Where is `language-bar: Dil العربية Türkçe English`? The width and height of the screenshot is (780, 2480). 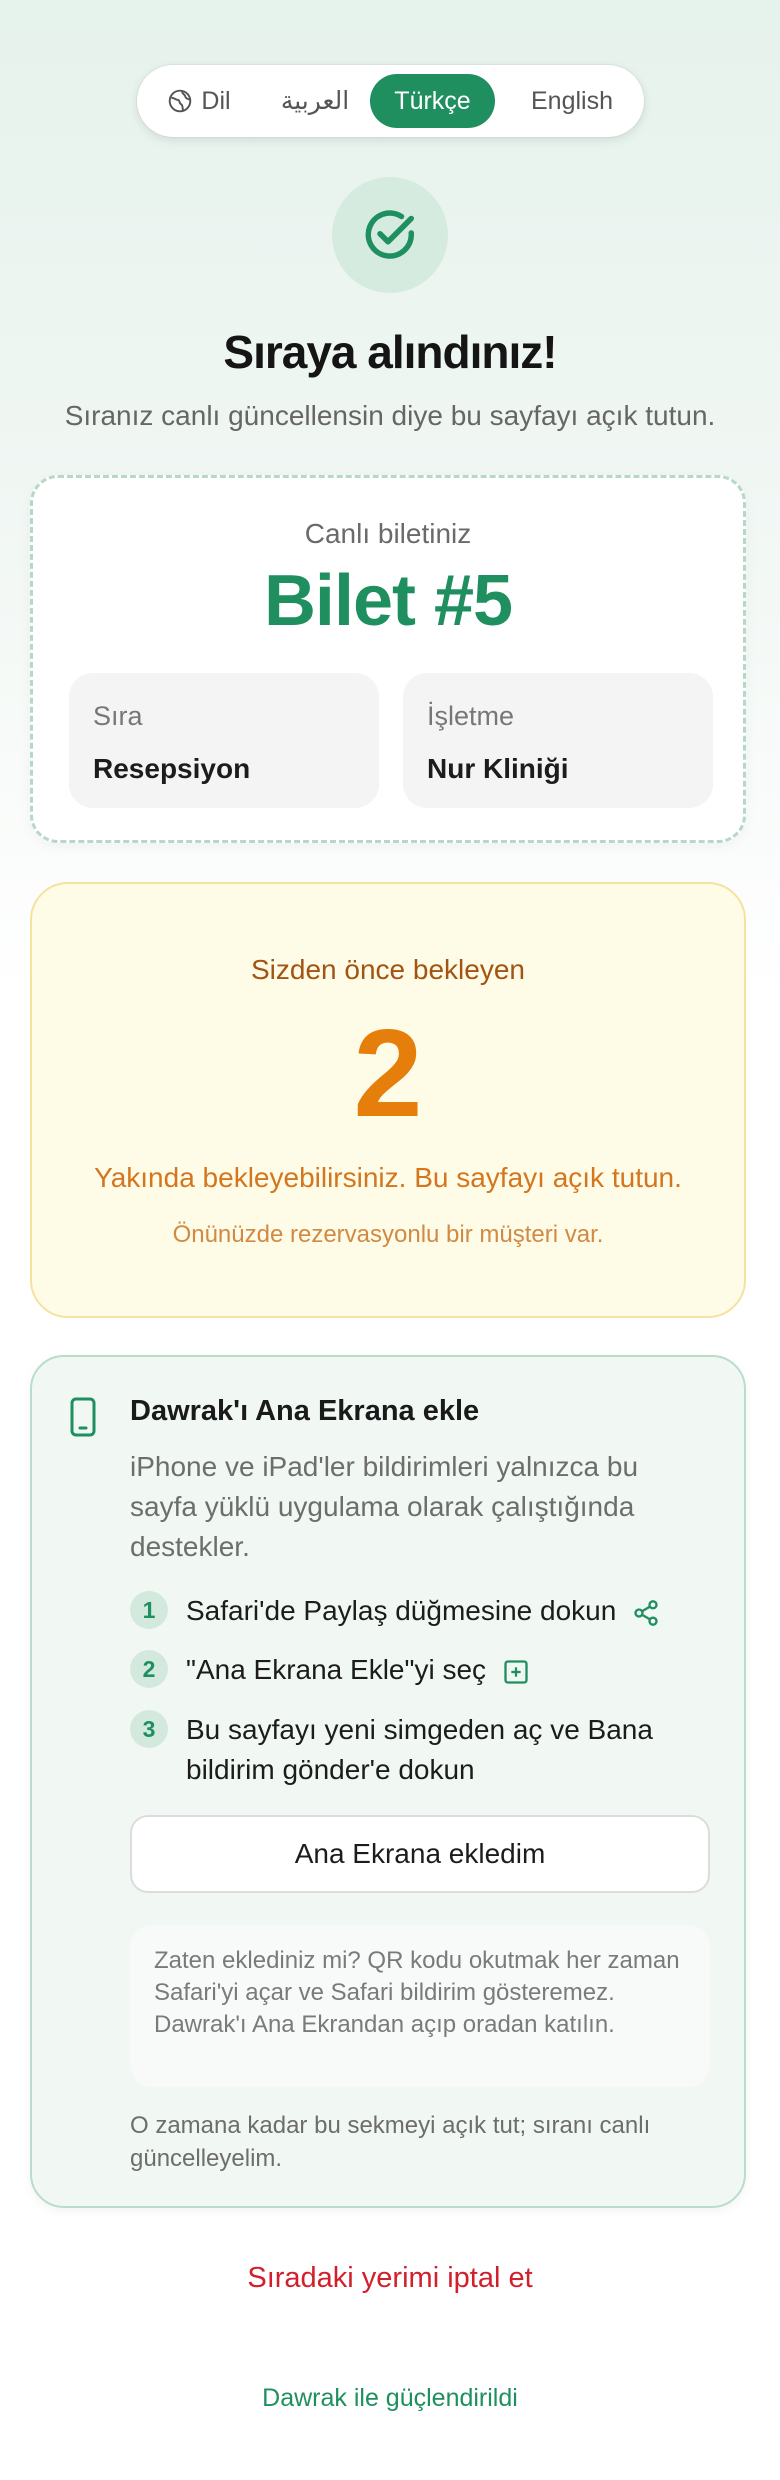
language-bar: Dil العربية Türkçe English is located at coordinates (390, 101).